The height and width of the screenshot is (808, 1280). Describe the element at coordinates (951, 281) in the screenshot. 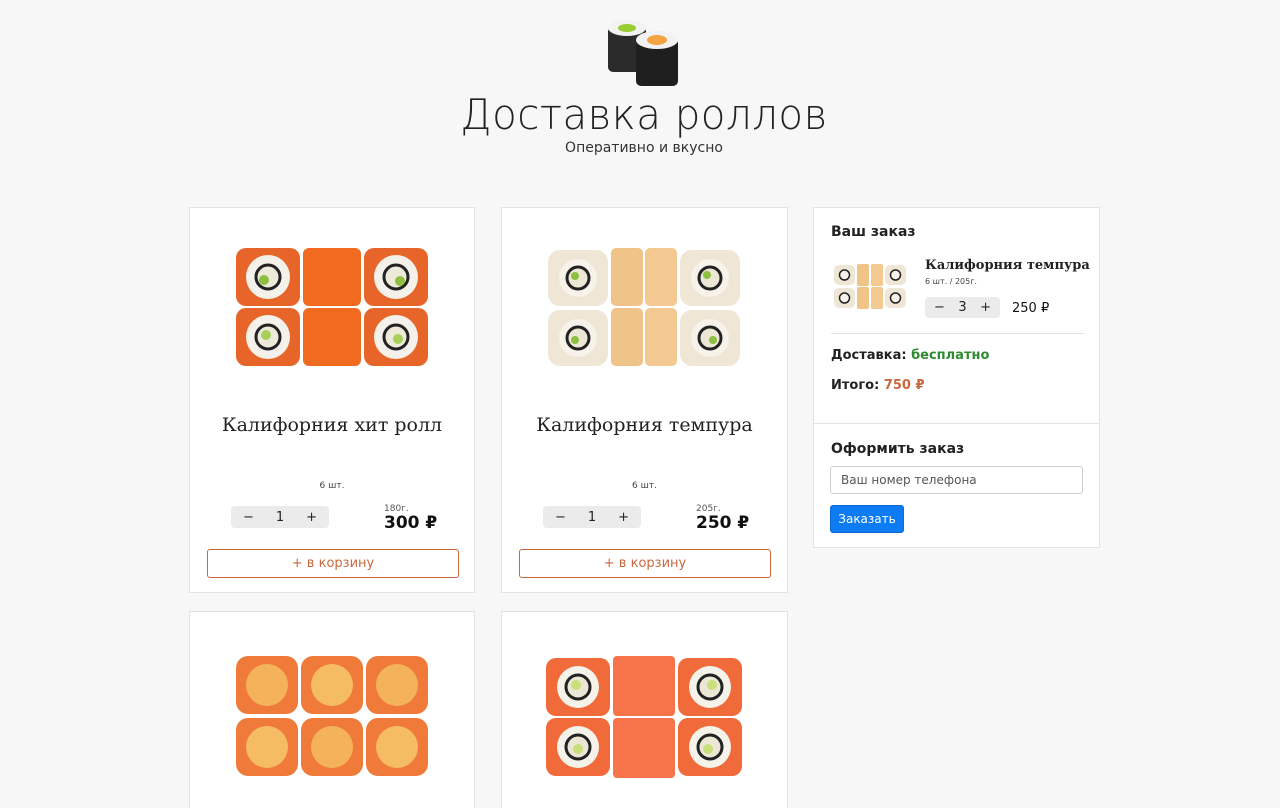

I see `cart-item-meta: 6 шт. / 205г.` at that location.